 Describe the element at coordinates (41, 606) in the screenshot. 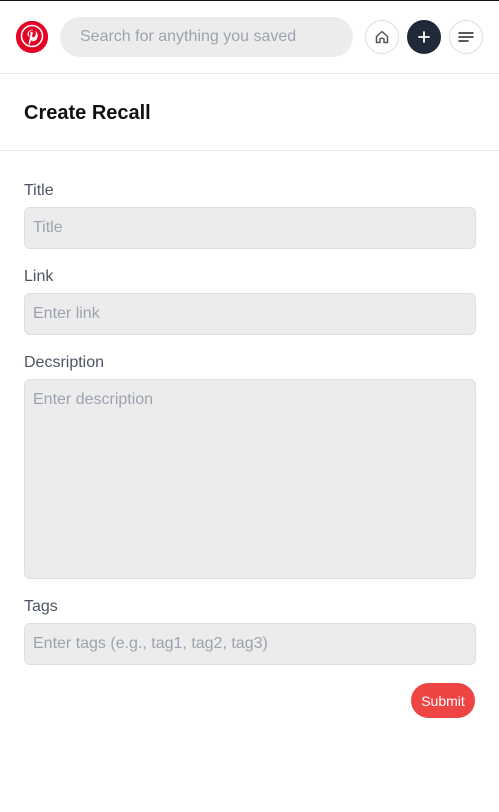

I see `tags-label: Tags` at that location.